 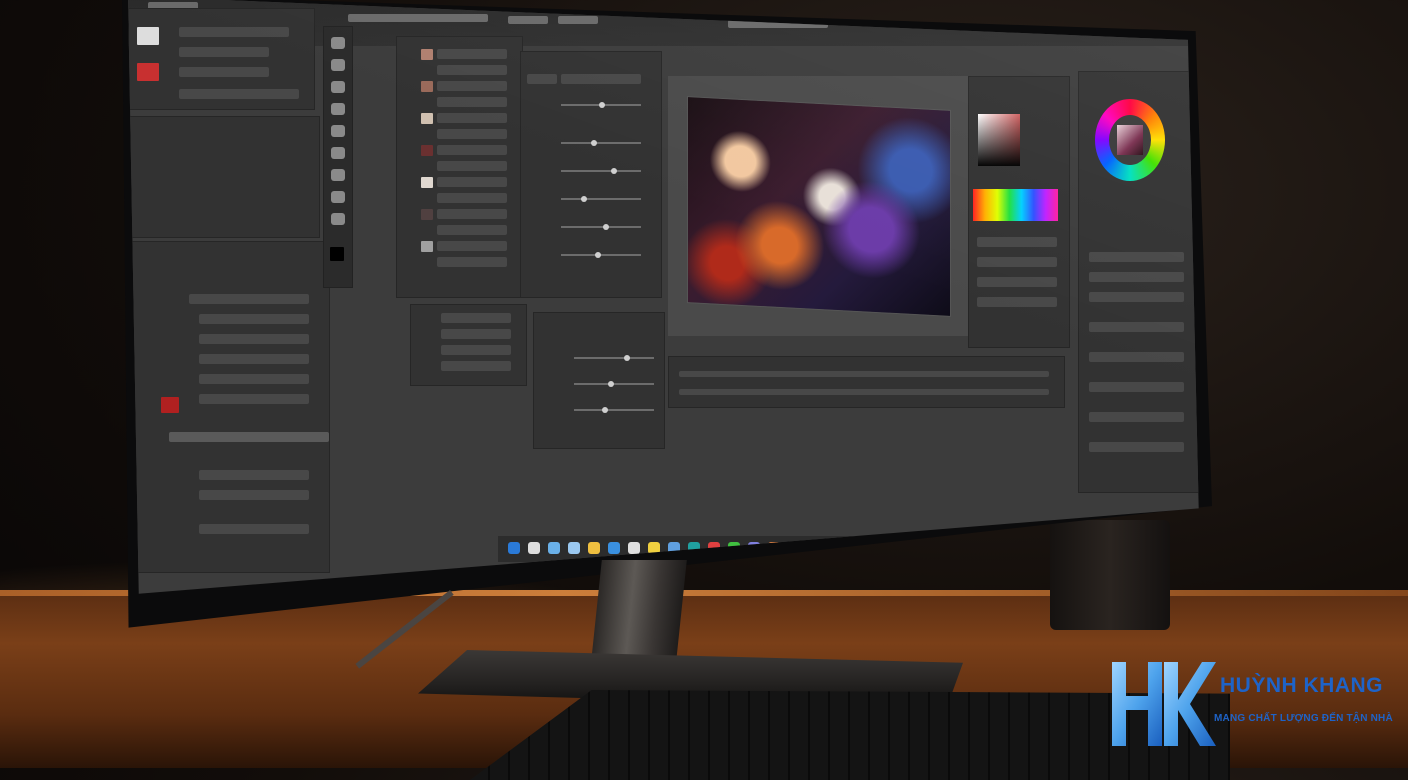 I want to click on adjustment-dropdown, so click(x=601, y=79).